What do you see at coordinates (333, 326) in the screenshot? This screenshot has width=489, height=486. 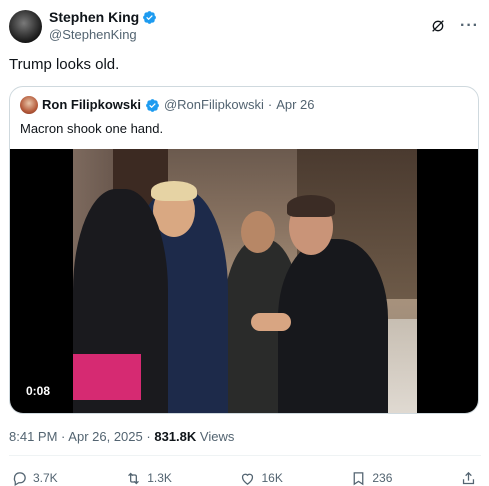 I see `person-figure` at bounding box center [333, 326].